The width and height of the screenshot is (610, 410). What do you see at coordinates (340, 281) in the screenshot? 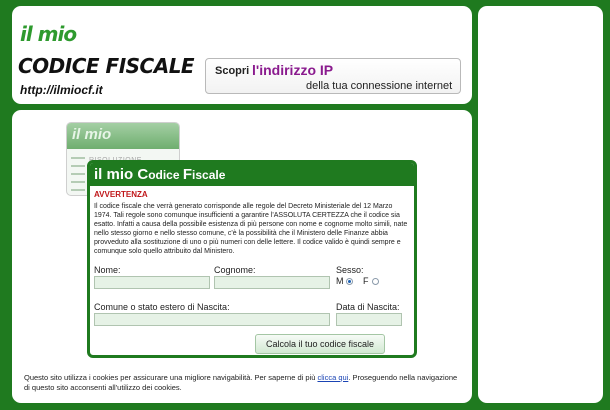
I see `sesso-male-label: M` at bounding box center [340, 281].